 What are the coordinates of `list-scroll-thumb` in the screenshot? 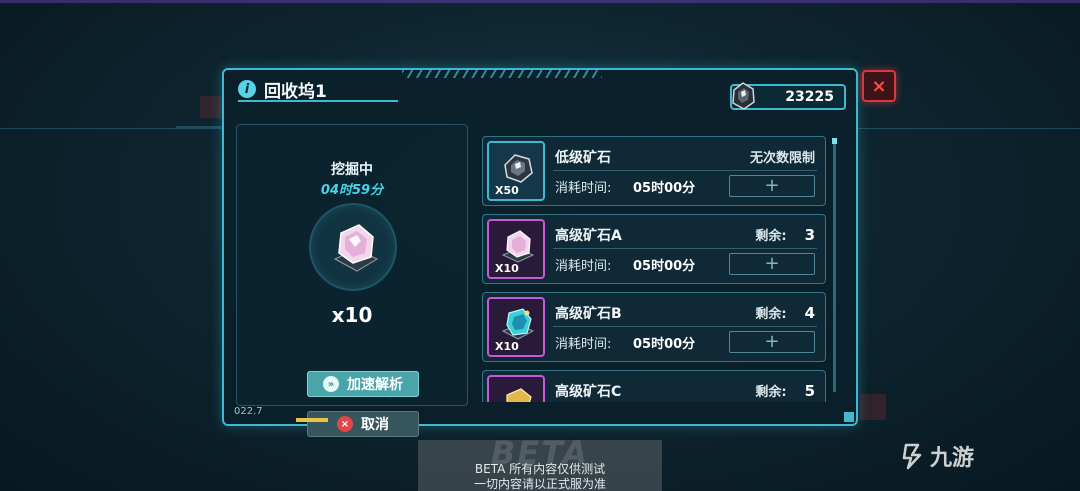 It's located at (834, 141).